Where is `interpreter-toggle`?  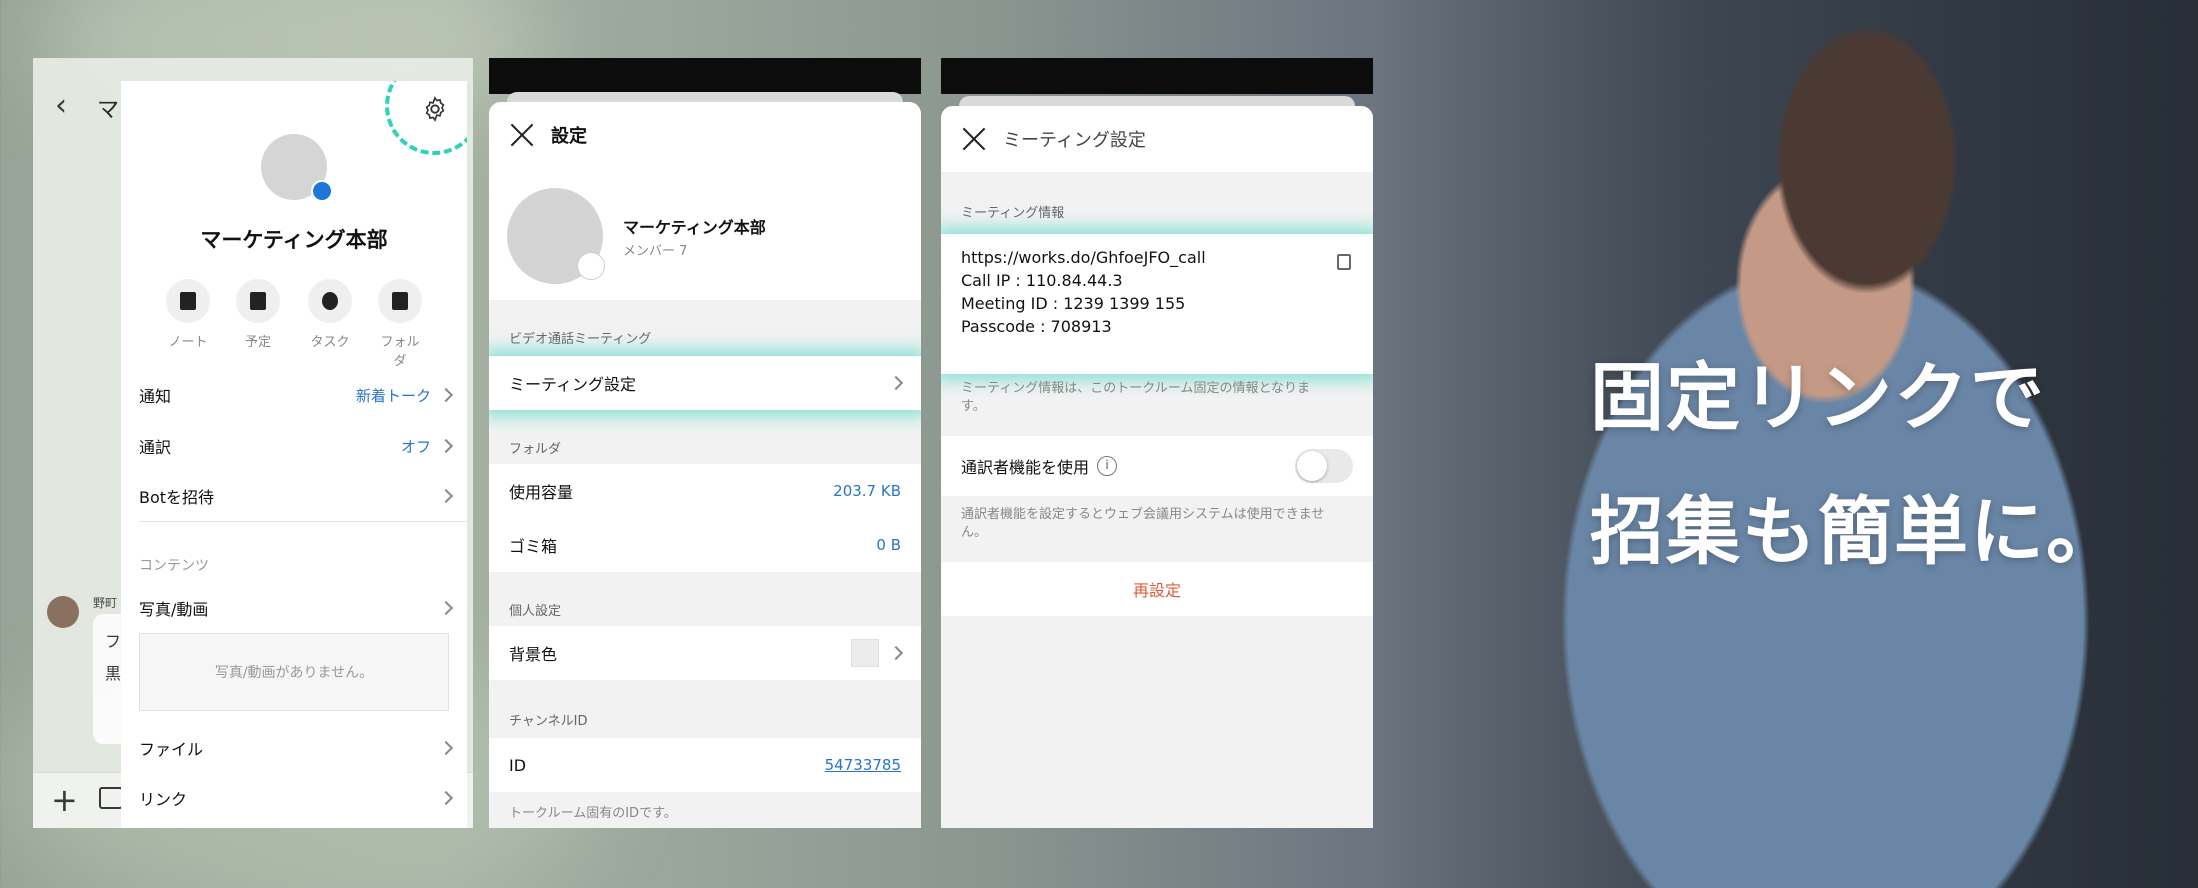 interpreter-toggle is located at coordinates (1324, 466).